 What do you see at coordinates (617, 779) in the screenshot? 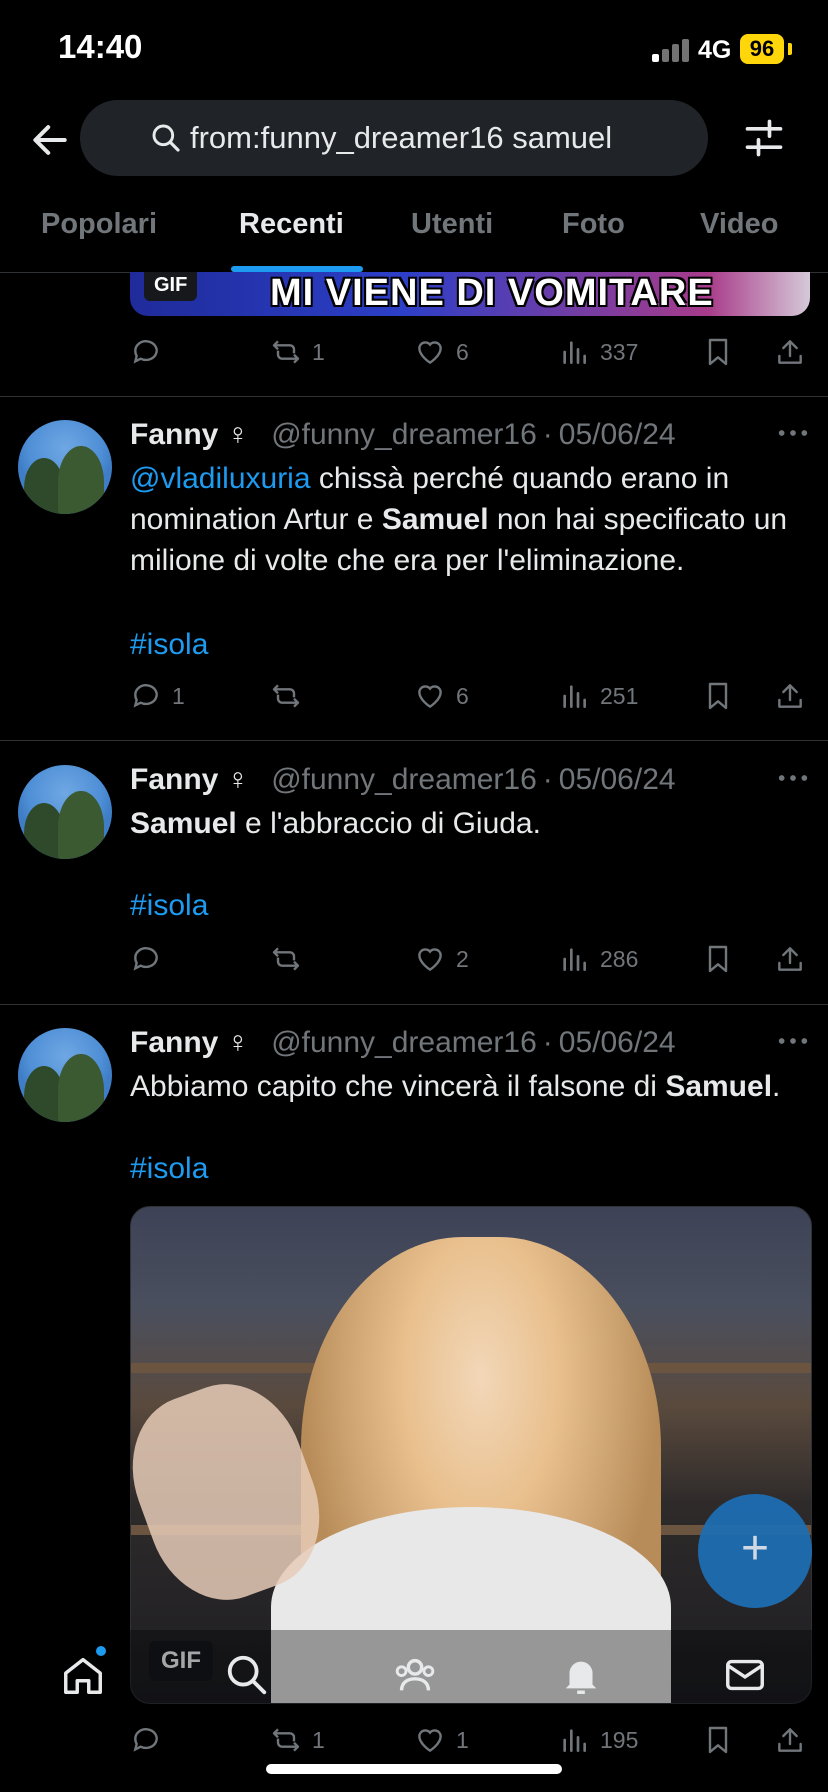
I see `tweet-date: 05/06/24` at bounding box center [617, 779].